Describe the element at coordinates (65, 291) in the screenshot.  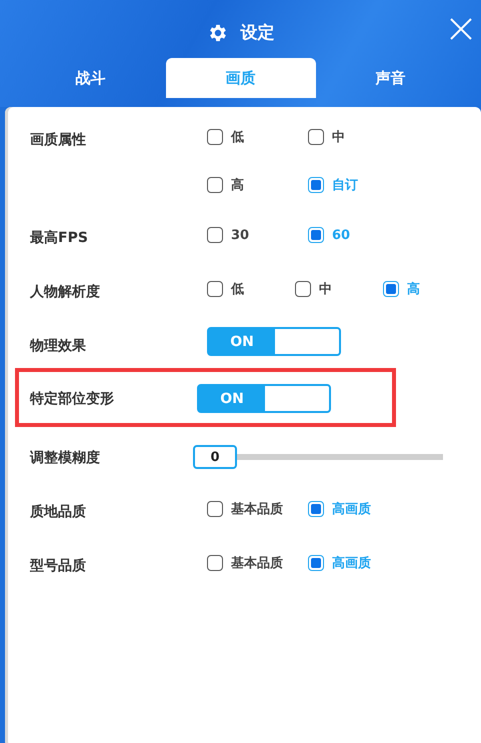
I see `setting-label: 人物解析度` at that location.